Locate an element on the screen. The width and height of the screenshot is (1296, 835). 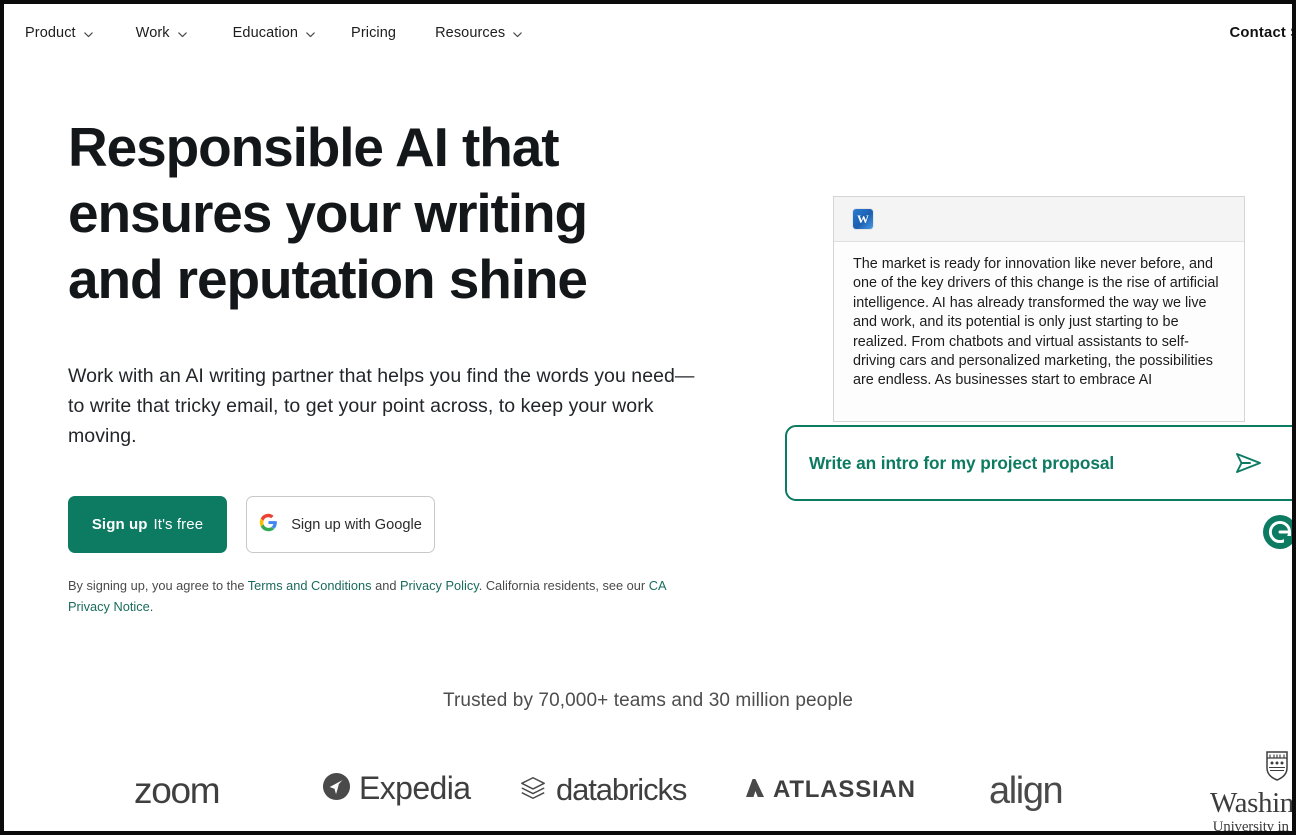
nav-item-resources: Resources is located at coordinates (479, 33).